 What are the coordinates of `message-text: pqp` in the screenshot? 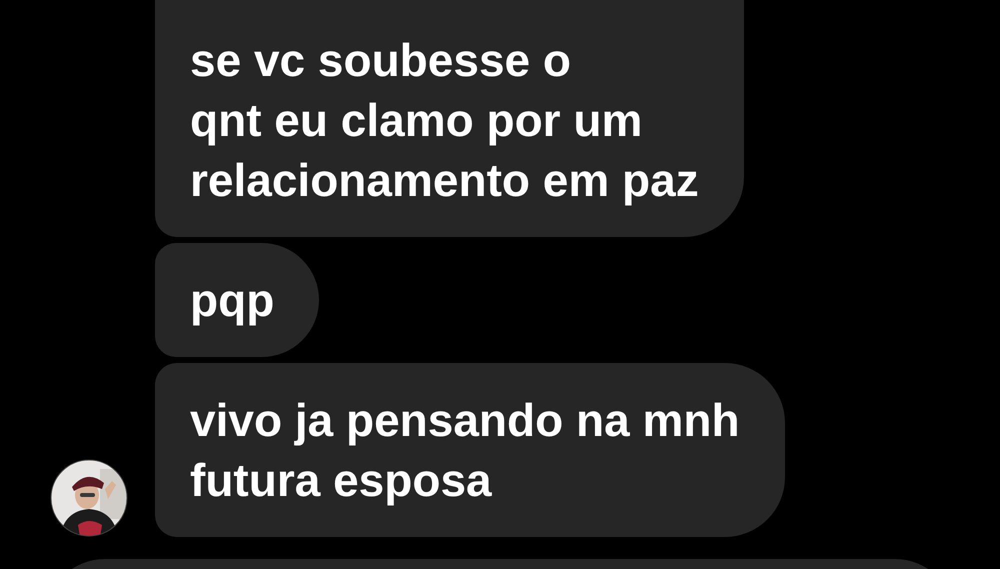 It's located at (232, 300).